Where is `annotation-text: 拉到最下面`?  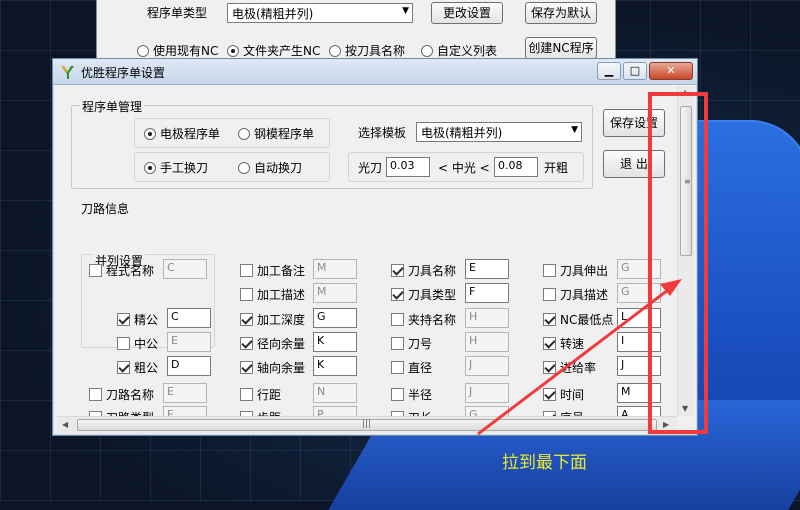
annotation-text: 拉到最下面 is located at coordinates (544, 463).